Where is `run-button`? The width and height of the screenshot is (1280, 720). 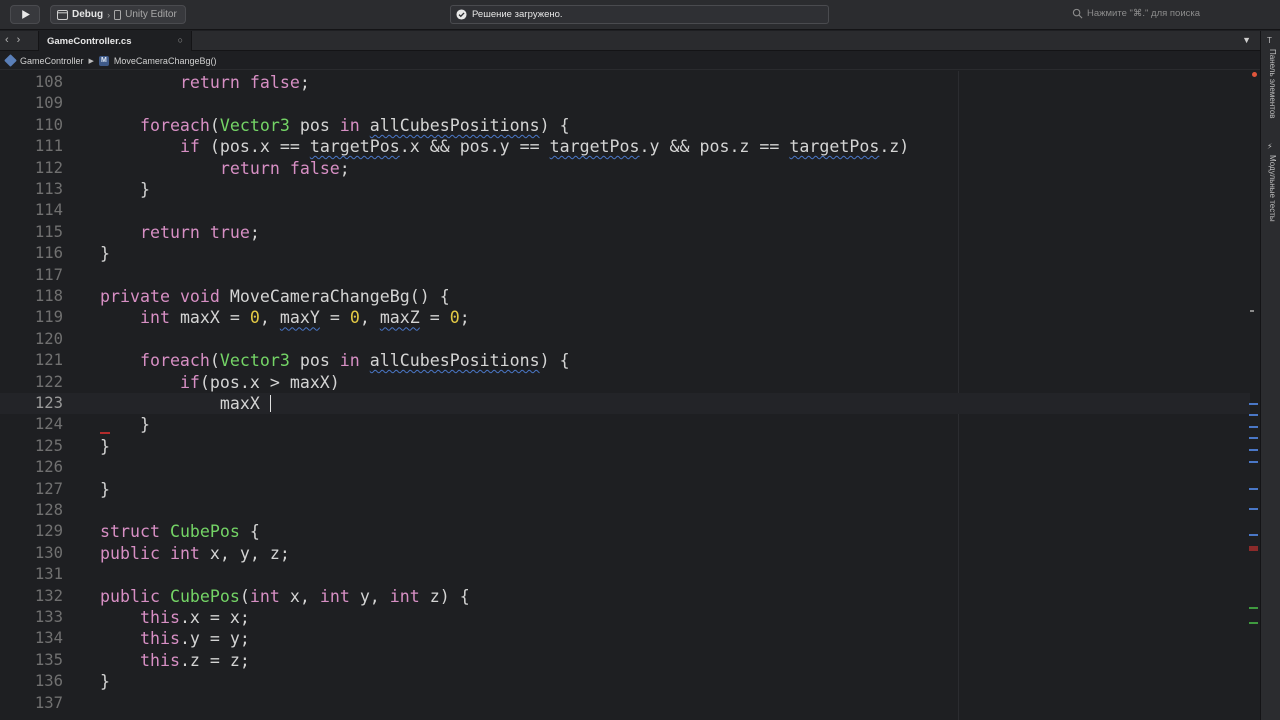 run-button is located at coordinates (25, 14).